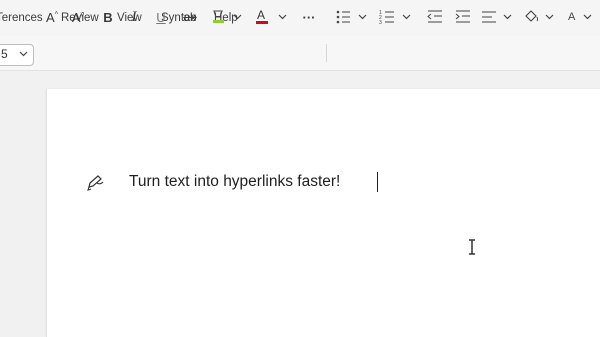  I want to click on highlighter-icon, so click(227, 16).